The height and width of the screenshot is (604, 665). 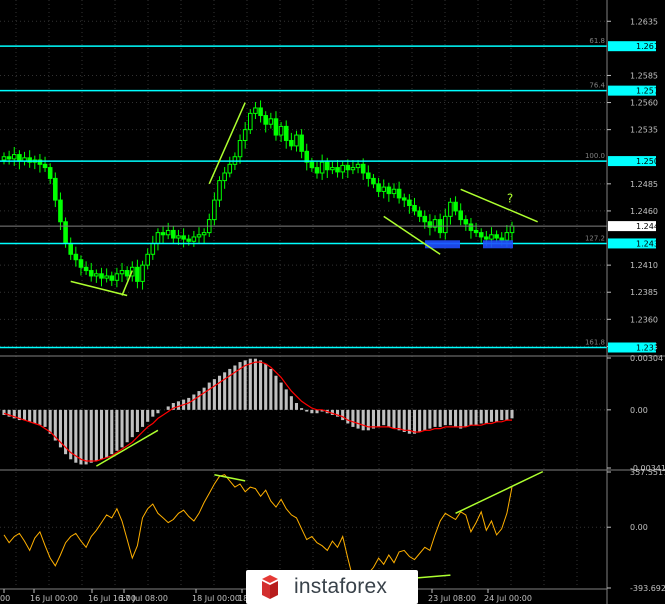 I want to click on price-y-tick-label: 1.2385, so click(x=644, y=292).